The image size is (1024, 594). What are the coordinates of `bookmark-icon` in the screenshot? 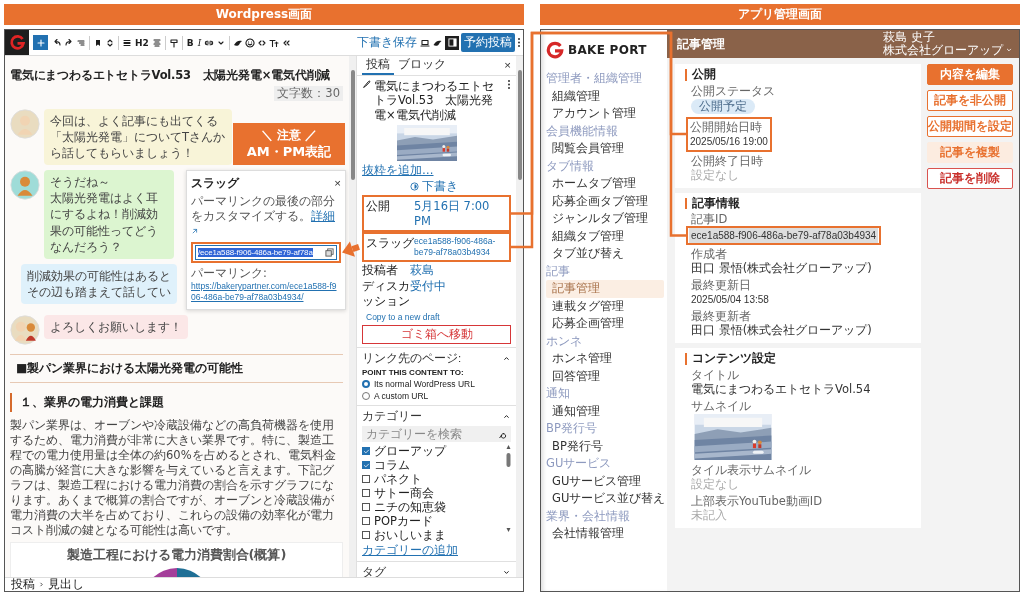 It's located at (98, 42).